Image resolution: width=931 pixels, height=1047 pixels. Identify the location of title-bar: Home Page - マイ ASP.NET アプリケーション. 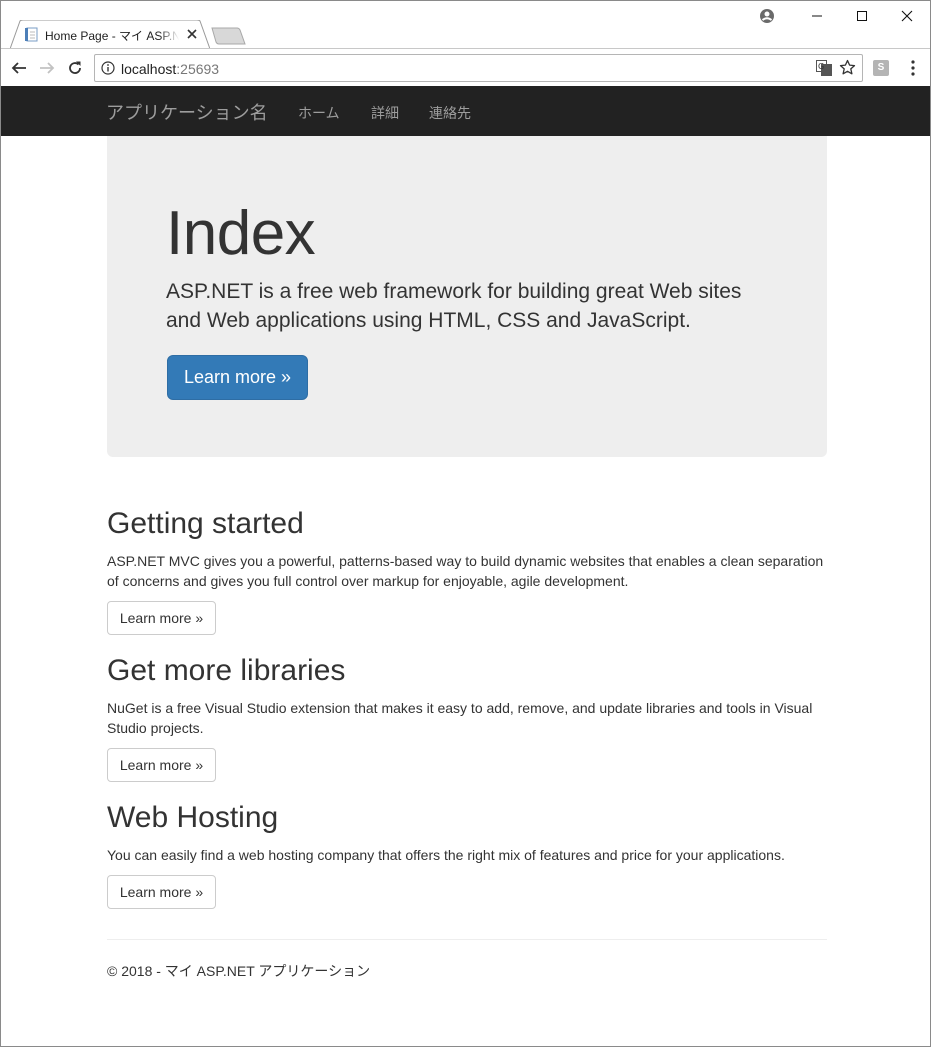
(465, 25).